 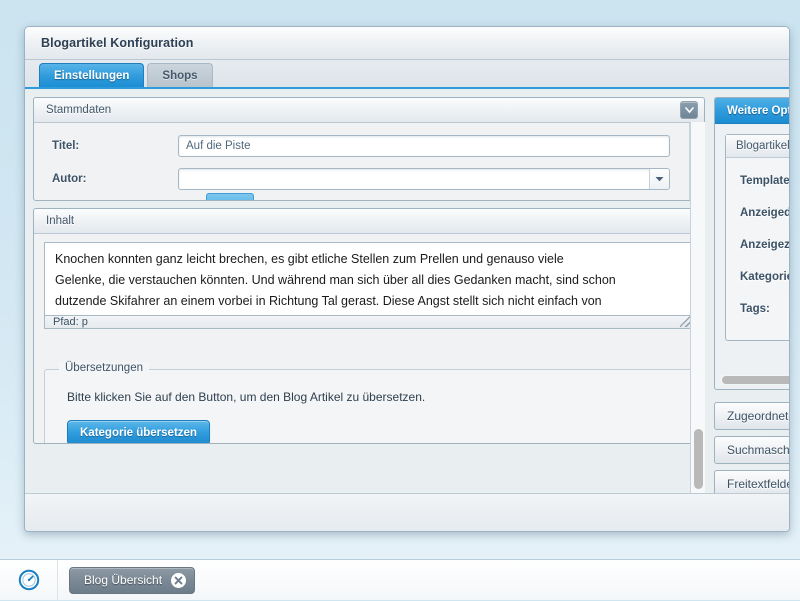 I want to click on accordion-suchmaschinen-optimierung-label: Suchmaschinen Optimierung, so click(x=758, y=450).